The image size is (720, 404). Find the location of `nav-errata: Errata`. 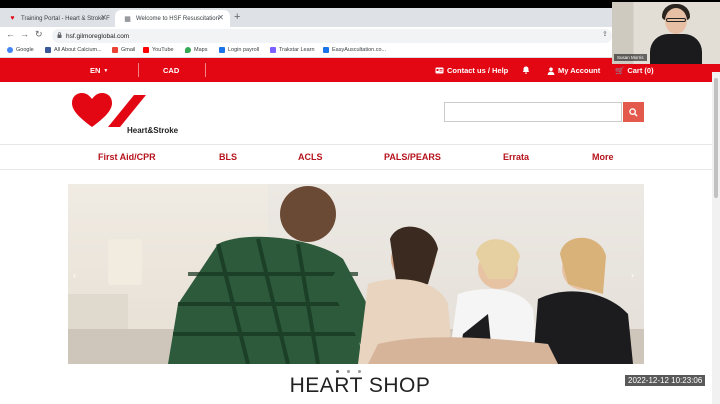

nav-errata: Errata is located at coordinates (516, 157).